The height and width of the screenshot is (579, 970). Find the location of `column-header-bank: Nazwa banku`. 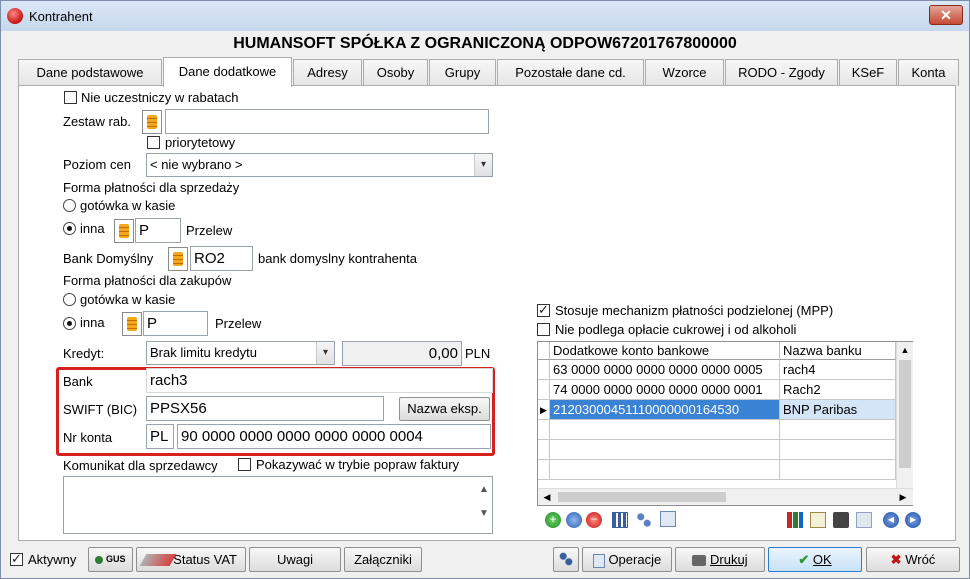

column-header-bank: Nazwa banku is located at coordinates (838, 351).